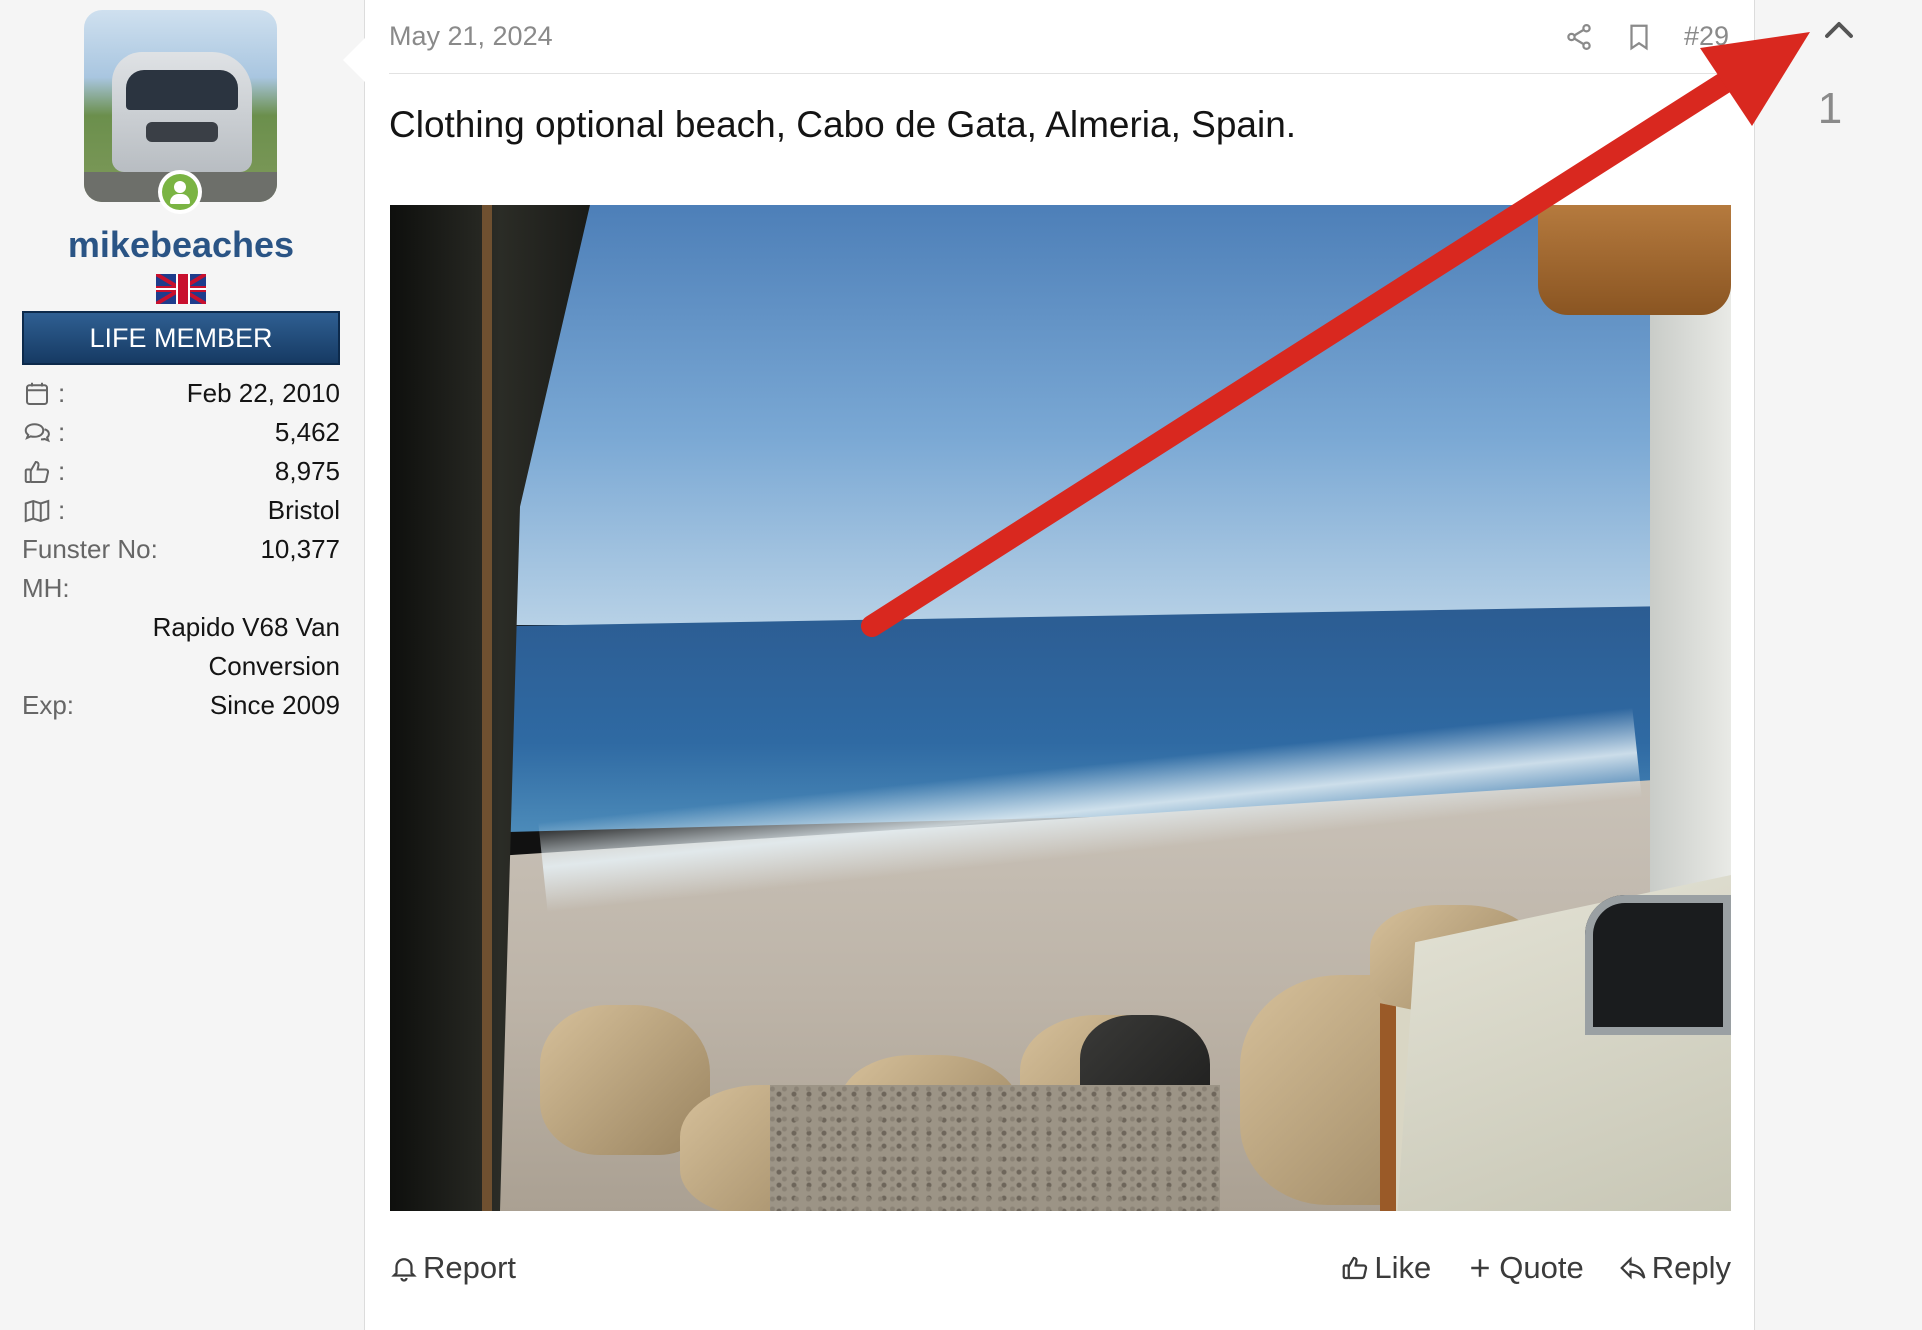 This screenshot has height=1330, width=1922. What do you see at coordinates (274, 705) in the screenshot?
I see `exp-value: Since 2009` at bounding box center [274, 705].